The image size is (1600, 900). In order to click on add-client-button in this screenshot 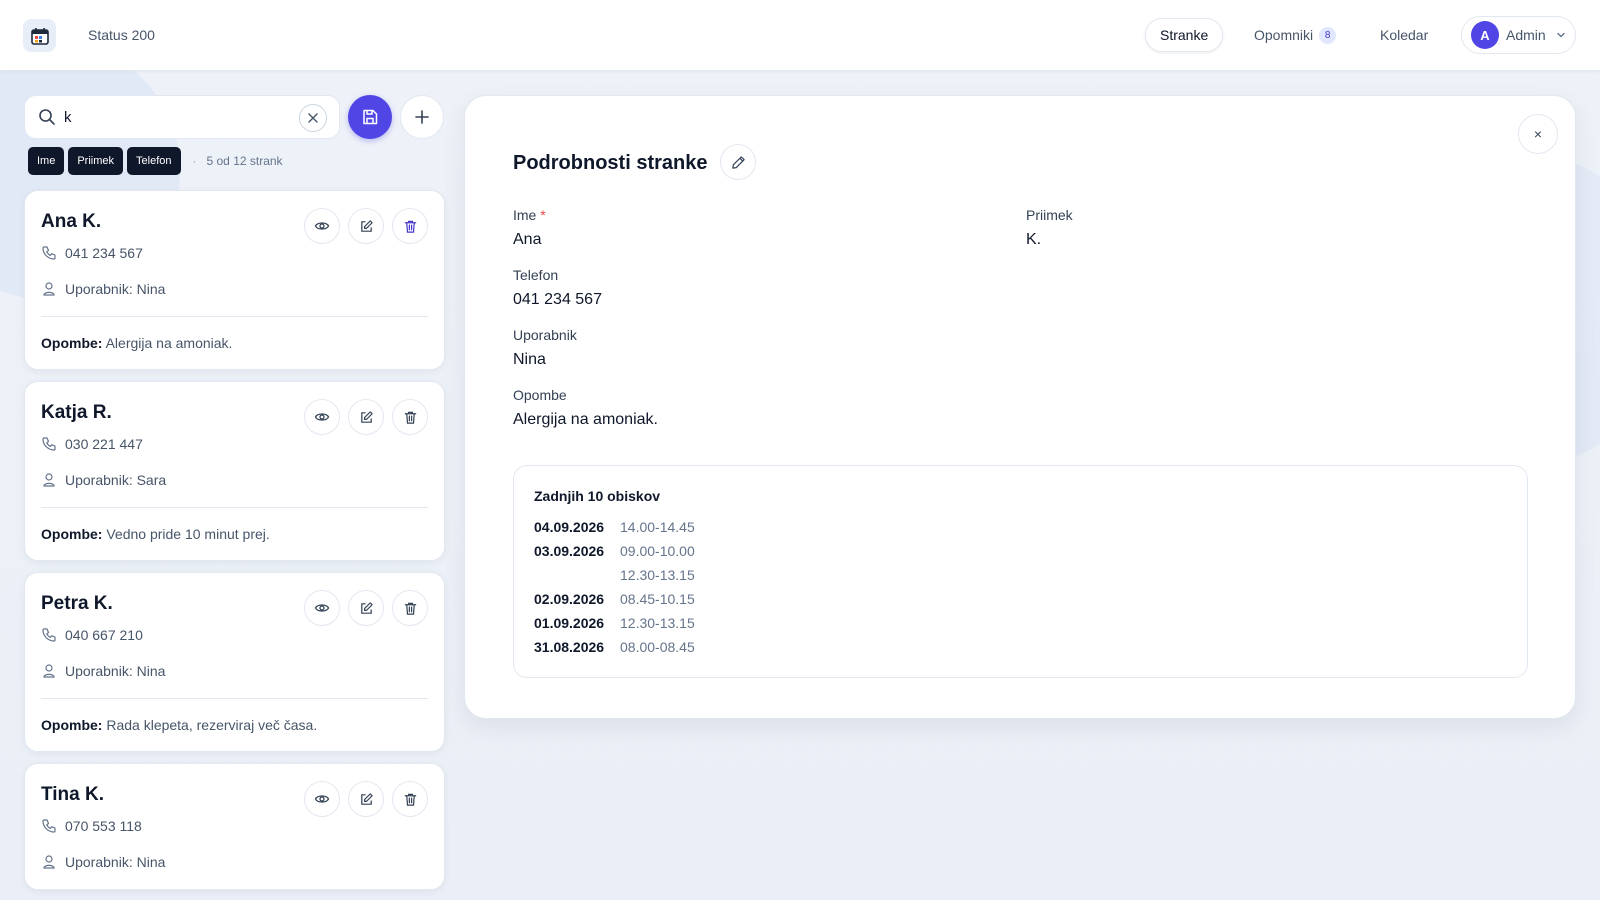, I will do `click(422, 117)`.